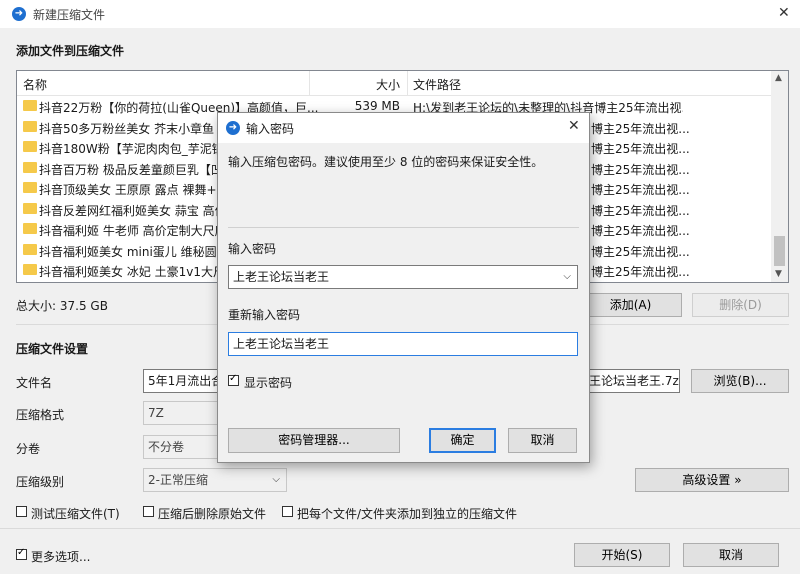  Describe the element at coordinates (403, 277) in the screenshot. I see `password-input: 上老王论坛当老王 ⌵` at that location.